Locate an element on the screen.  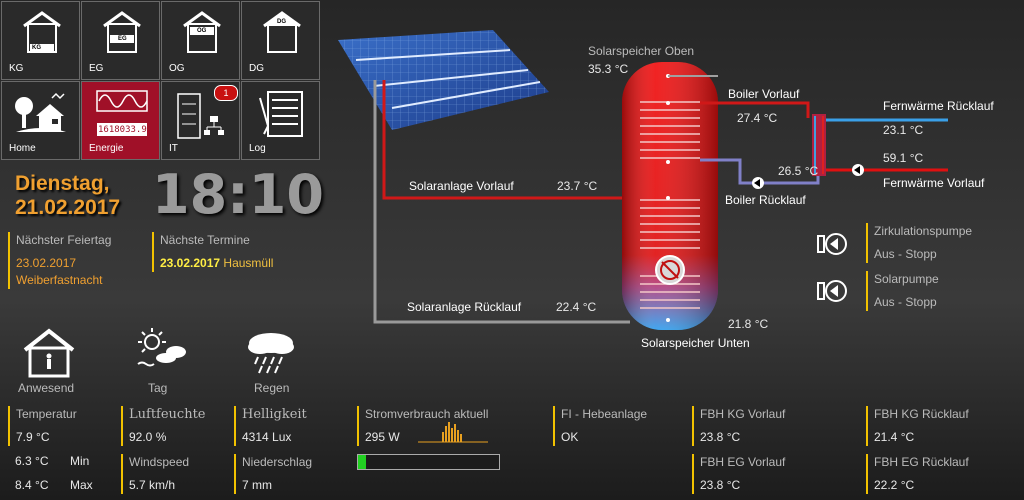
circulation-pump-icon is located at coordinates (834, 244).